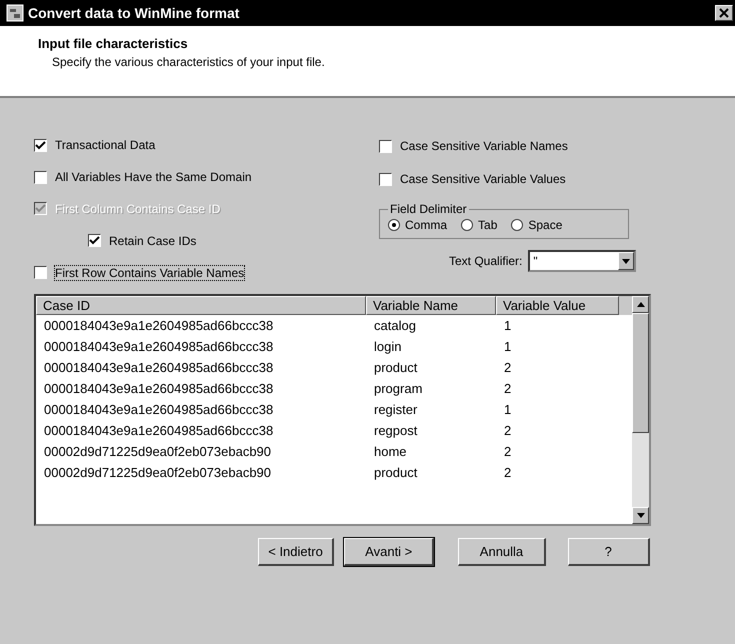 The width and height of the screenshot is (735, 644). I want to click on table-cell-text: home, so click(390, 451).